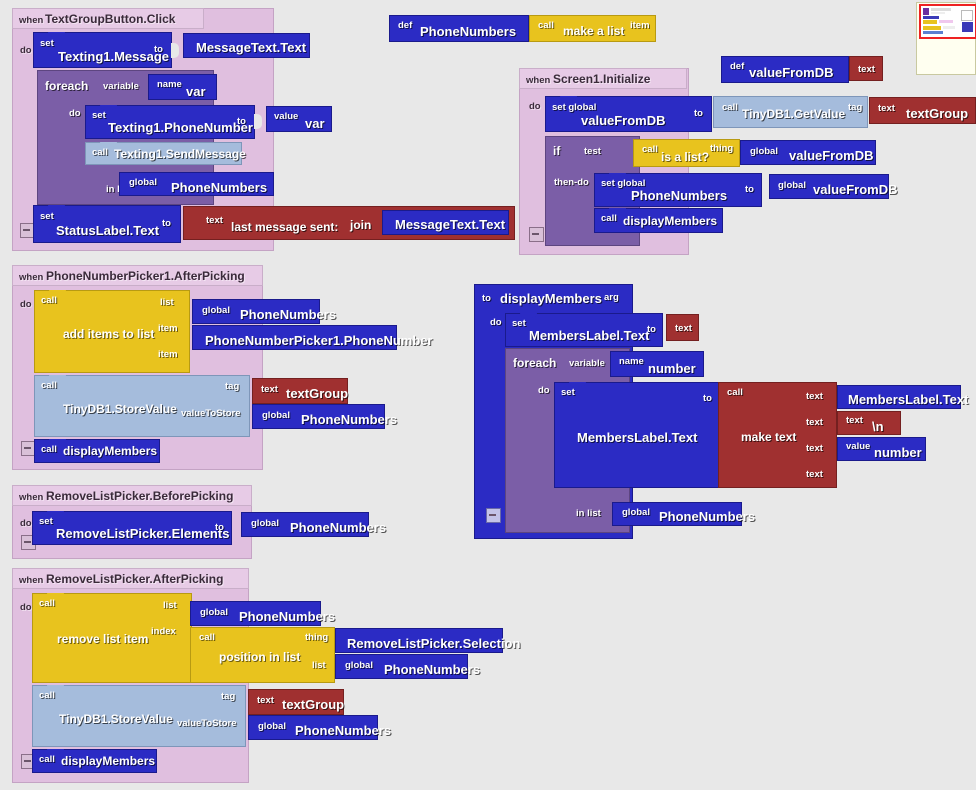 The height and width of the screenshot is (790, 976). I want to click on make-a-list-block: call make a list item, so click(592, 28).